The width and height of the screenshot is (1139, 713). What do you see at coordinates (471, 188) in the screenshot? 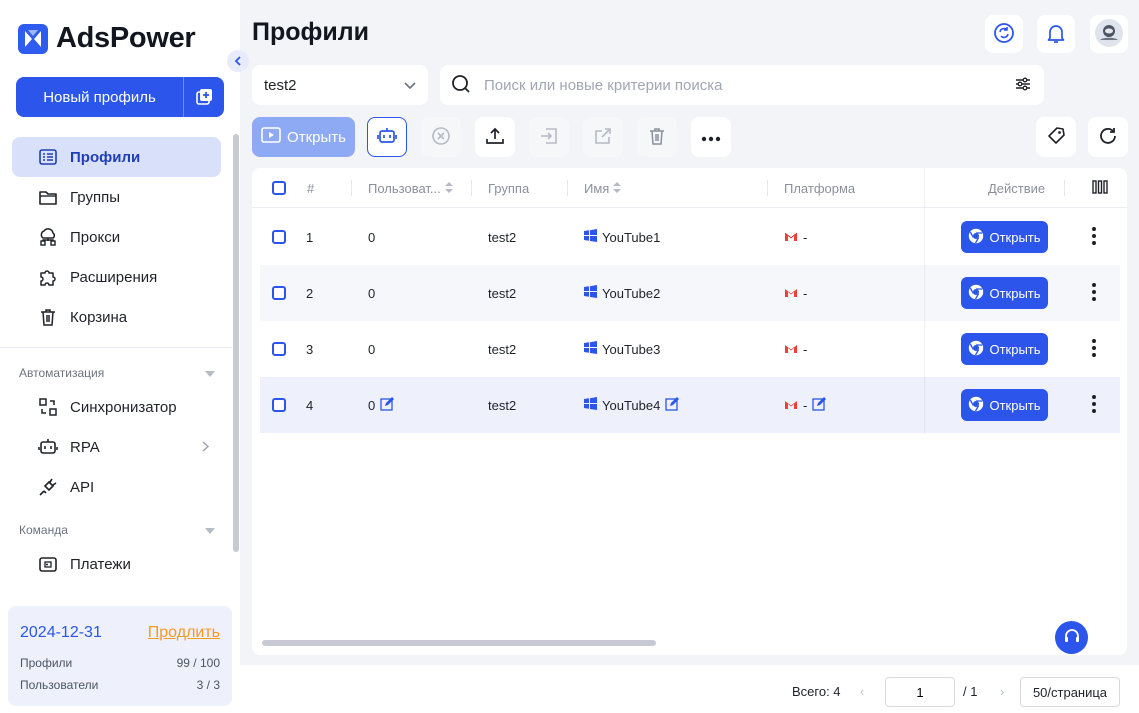
I see `column-separator` at bounding box center [471, 188].